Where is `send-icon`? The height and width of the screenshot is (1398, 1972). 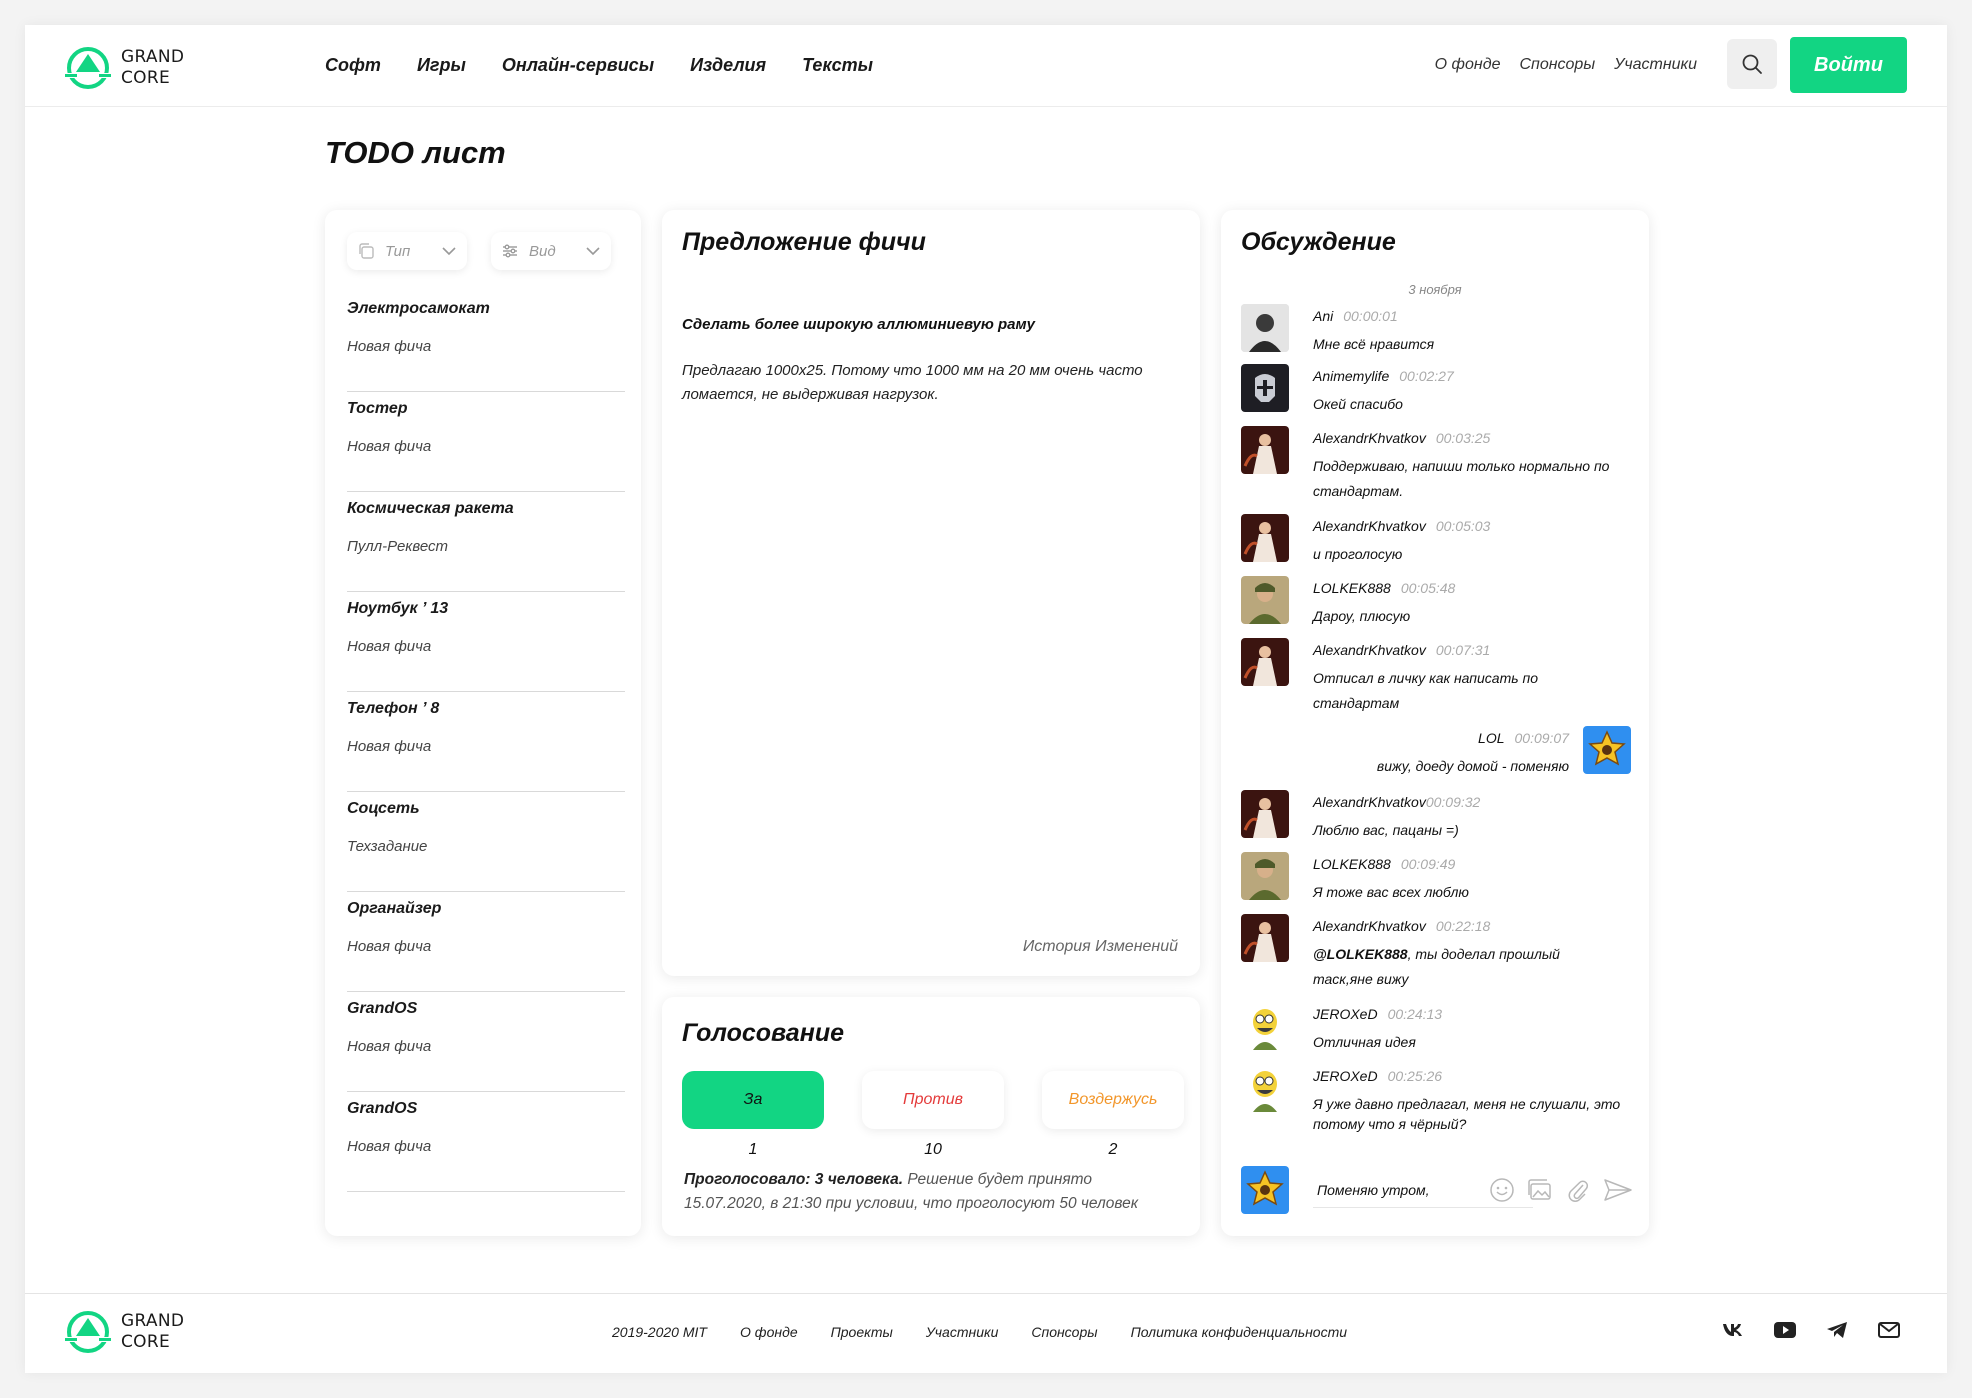 send-icon is located at coordinates (1618, 1190).